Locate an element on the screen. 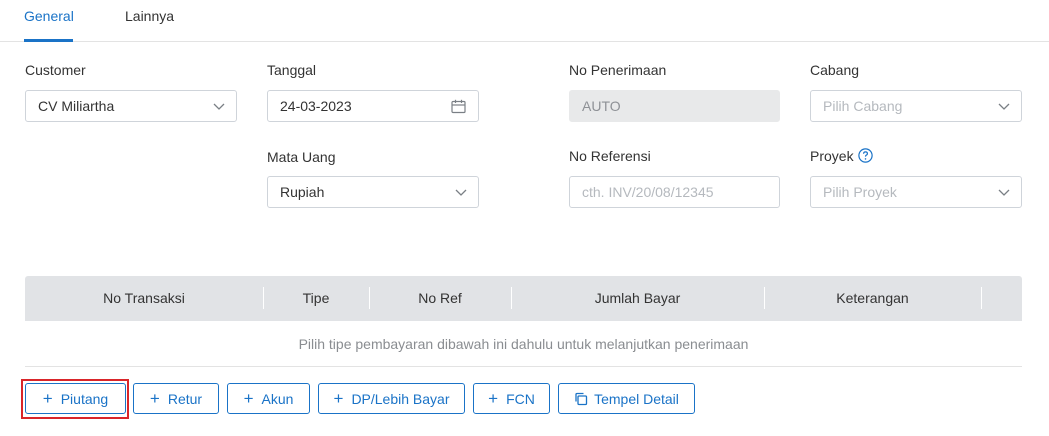  mata-uang-select: Rupiah is located at coordinates (373, 192).